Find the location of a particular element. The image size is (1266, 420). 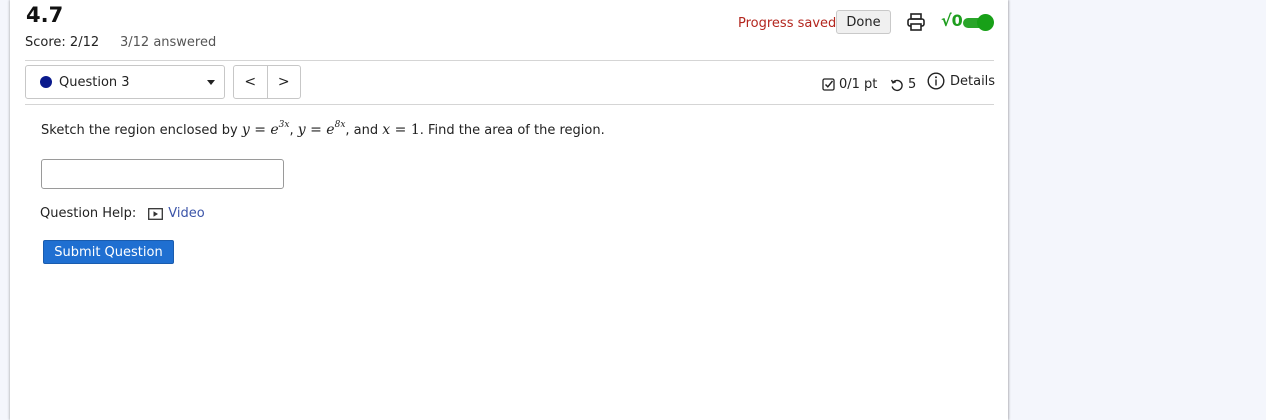

question-prefix: Sketch the region enclosed by is located at coordinates (139, 130).